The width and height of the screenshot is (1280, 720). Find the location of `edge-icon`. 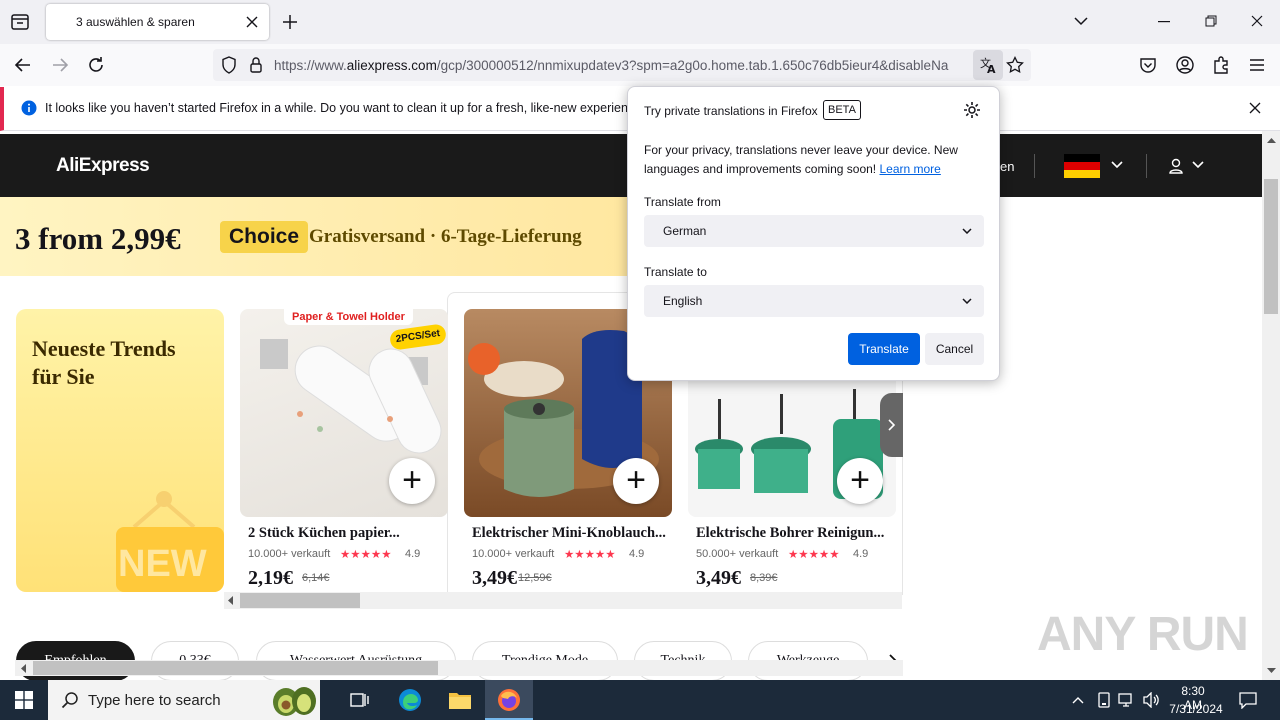

edge-icon is located at coordinates (410, 700).